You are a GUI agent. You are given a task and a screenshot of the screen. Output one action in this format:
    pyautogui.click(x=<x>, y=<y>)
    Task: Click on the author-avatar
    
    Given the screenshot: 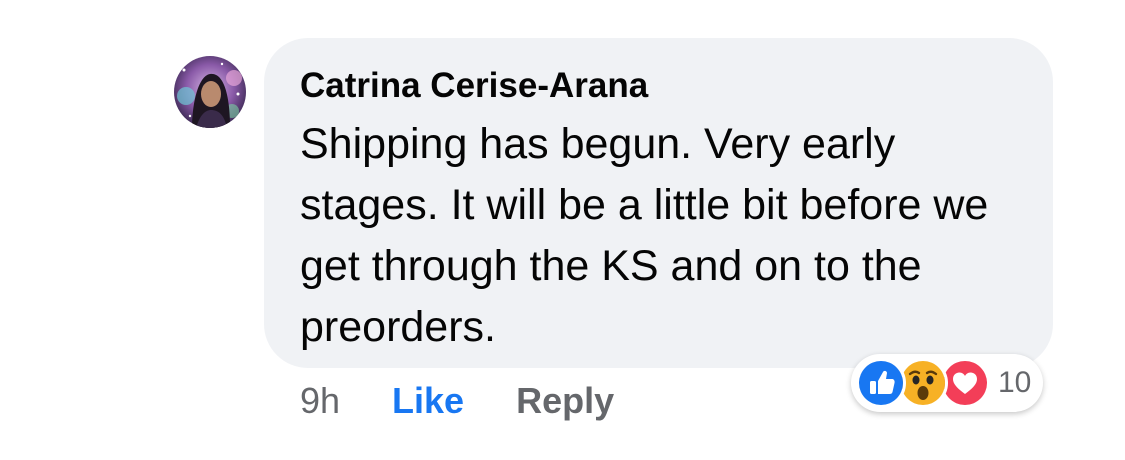 What is the action you would take?
    pyautogui.click(x=210, y=92)
    